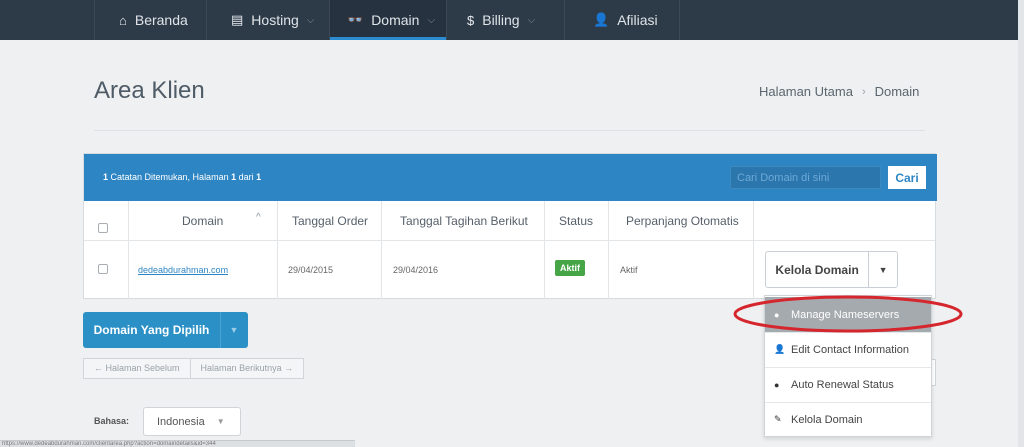  I want to click on home-icon: ⌂, so click(123, 20).